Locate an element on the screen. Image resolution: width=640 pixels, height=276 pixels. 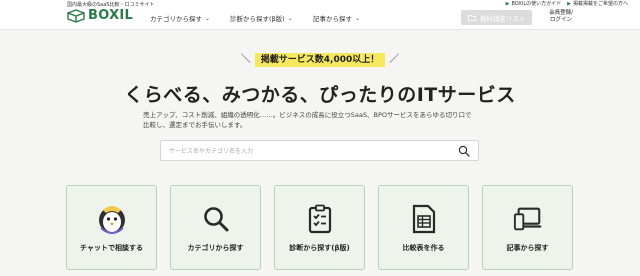
listing-link-label: 掲載掲載をご希望の方へ is located at coordinates (600, 4).